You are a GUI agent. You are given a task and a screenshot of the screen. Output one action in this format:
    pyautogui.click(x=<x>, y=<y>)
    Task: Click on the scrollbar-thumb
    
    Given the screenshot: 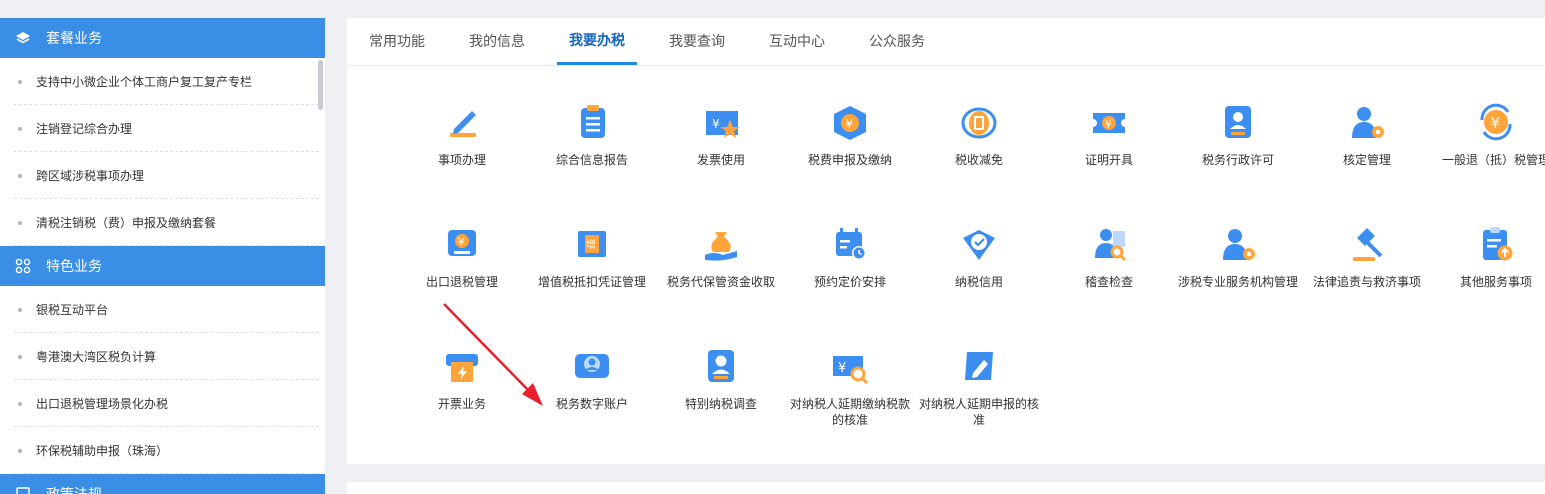 What is the action you would take?
    pyautogui.click(x=320, y=85)
    